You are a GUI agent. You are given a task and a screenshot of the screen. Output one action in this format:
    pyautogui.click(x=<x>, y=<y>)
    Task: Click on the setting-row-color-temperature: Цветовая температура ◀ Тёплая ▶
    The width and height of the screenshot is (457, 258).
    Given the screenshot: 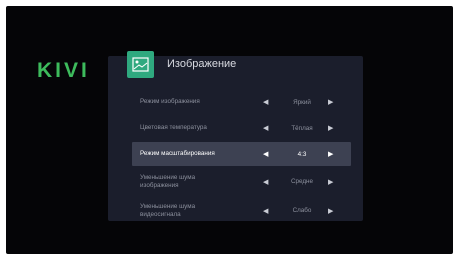 What is the action you would take?
    pyautogui.click(x=241, y=128)
    